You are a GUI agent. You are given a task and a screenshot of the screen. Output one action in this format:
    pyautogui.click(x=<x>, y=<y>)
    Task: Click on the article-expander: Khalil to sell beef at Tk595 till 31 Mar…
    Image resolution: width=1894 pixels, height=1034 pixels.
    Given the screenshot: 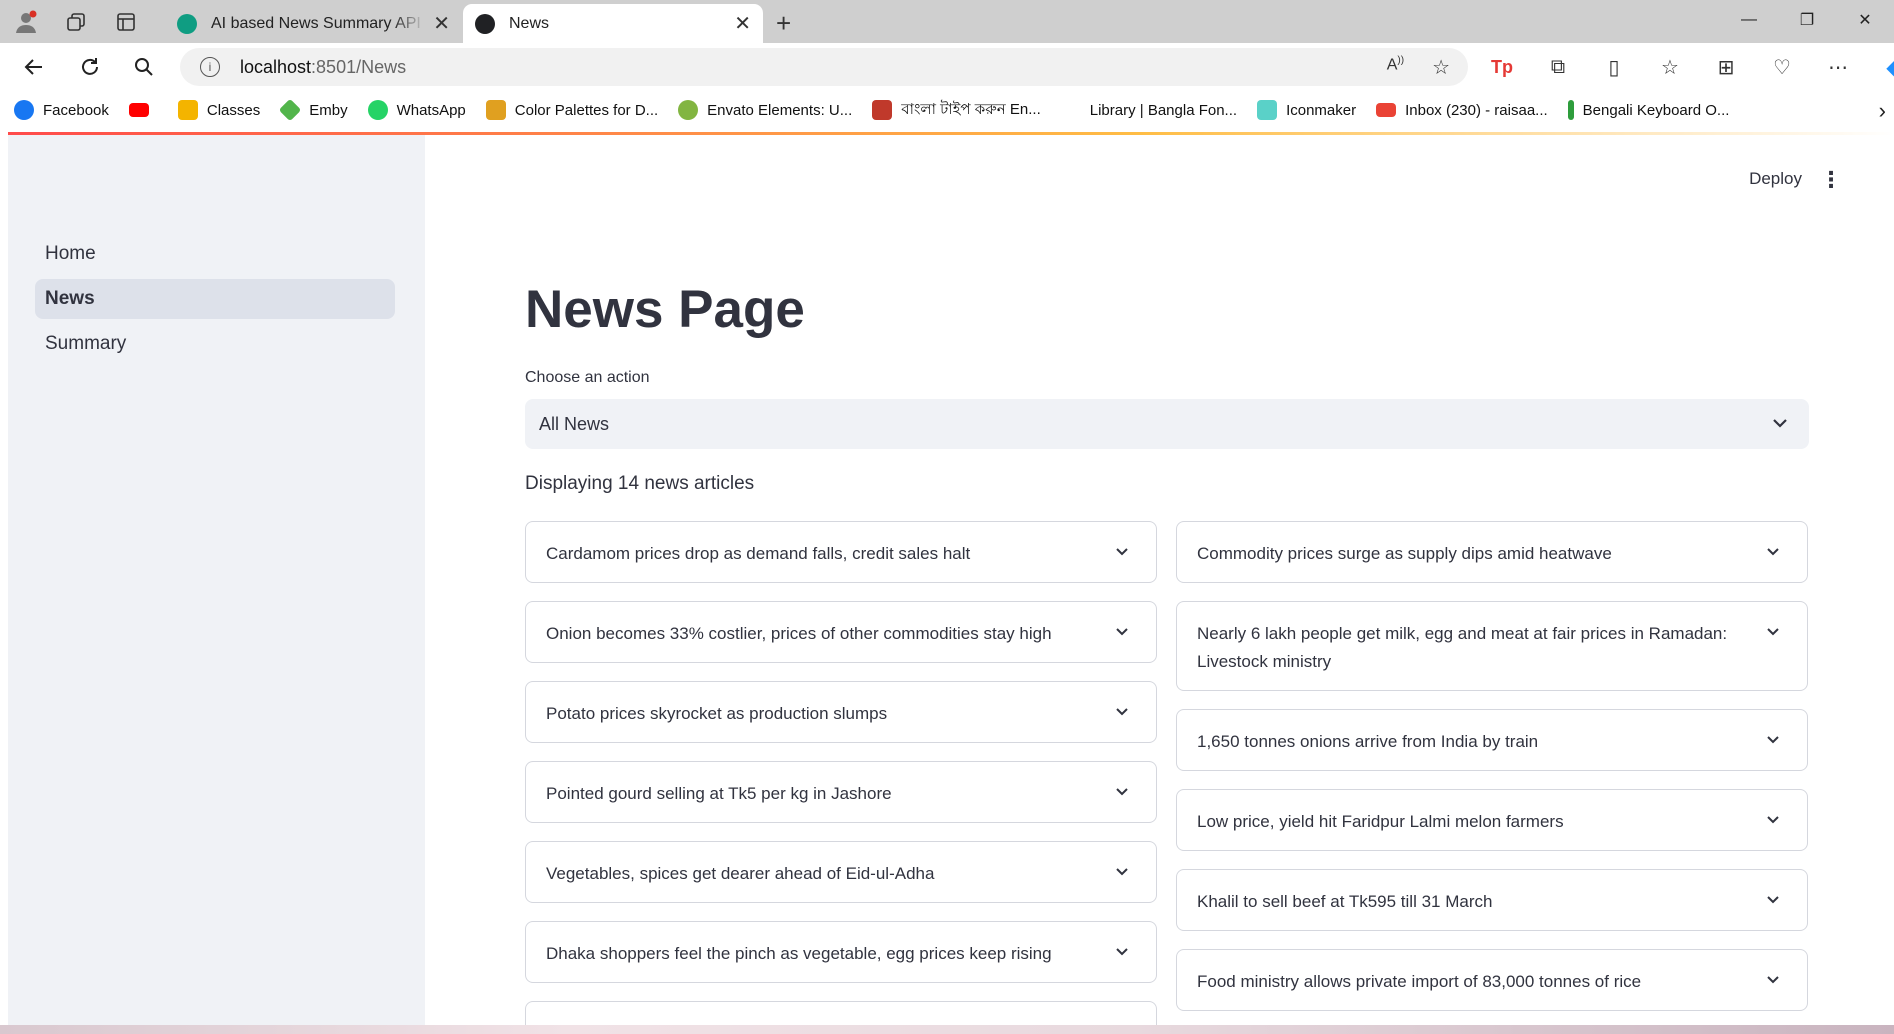 What is the action you would take?
    pyautogui.click(x=1492, y=900)
    